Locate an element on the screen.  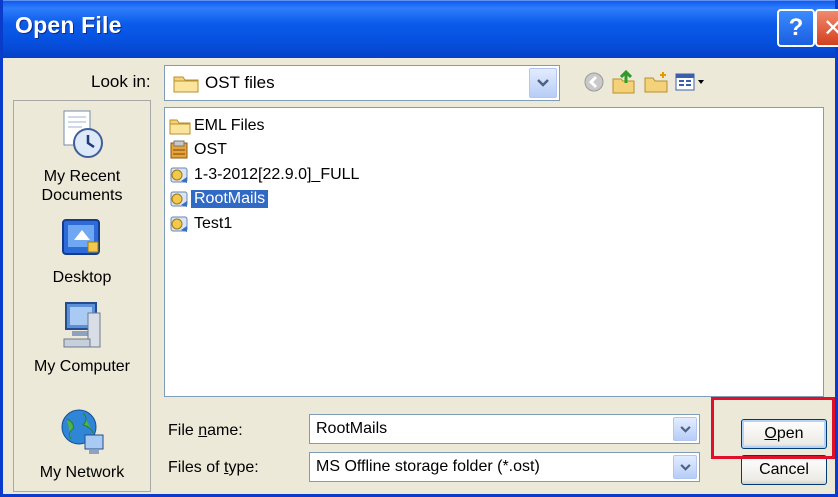
file-name-label: File name: is located at coordinates (205, 430).